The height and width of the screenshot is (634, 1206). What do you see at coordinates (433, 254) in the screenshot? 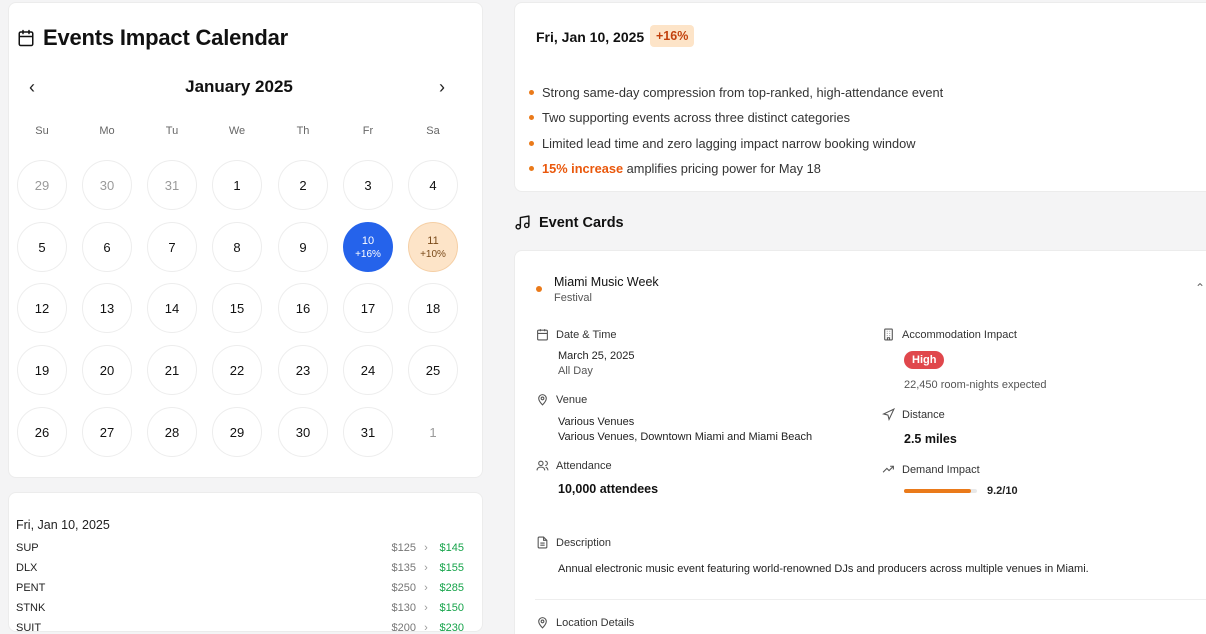
I see `day-impact-pct: +10%` at bounding box center [433, 254].